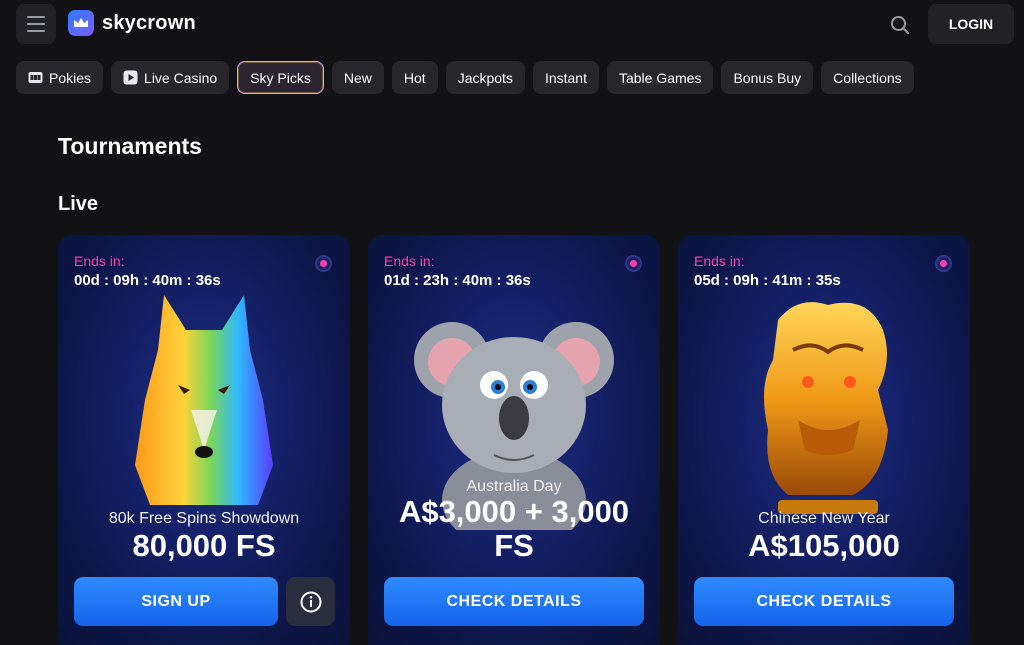  I want to click on crown-logo-icon, so click(81, 23).